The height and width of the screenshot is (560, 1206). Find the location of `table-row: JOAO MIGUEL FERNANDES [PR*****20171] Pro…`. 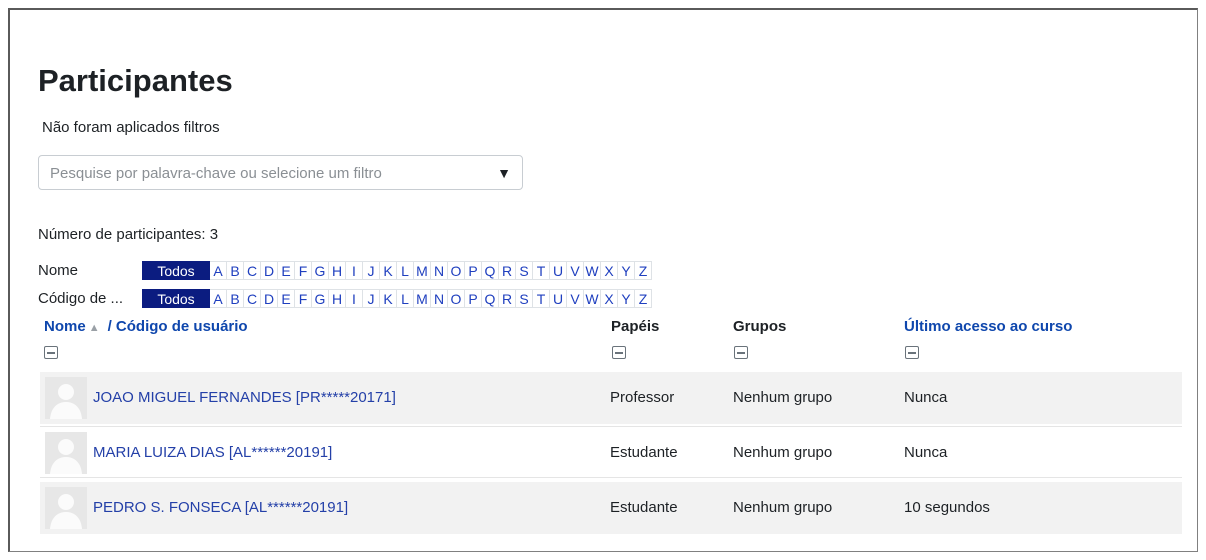

table-row: JOAO MIGUEL FERNANDES [PR*****20171] Pro… is located at coordinates (611, 398).